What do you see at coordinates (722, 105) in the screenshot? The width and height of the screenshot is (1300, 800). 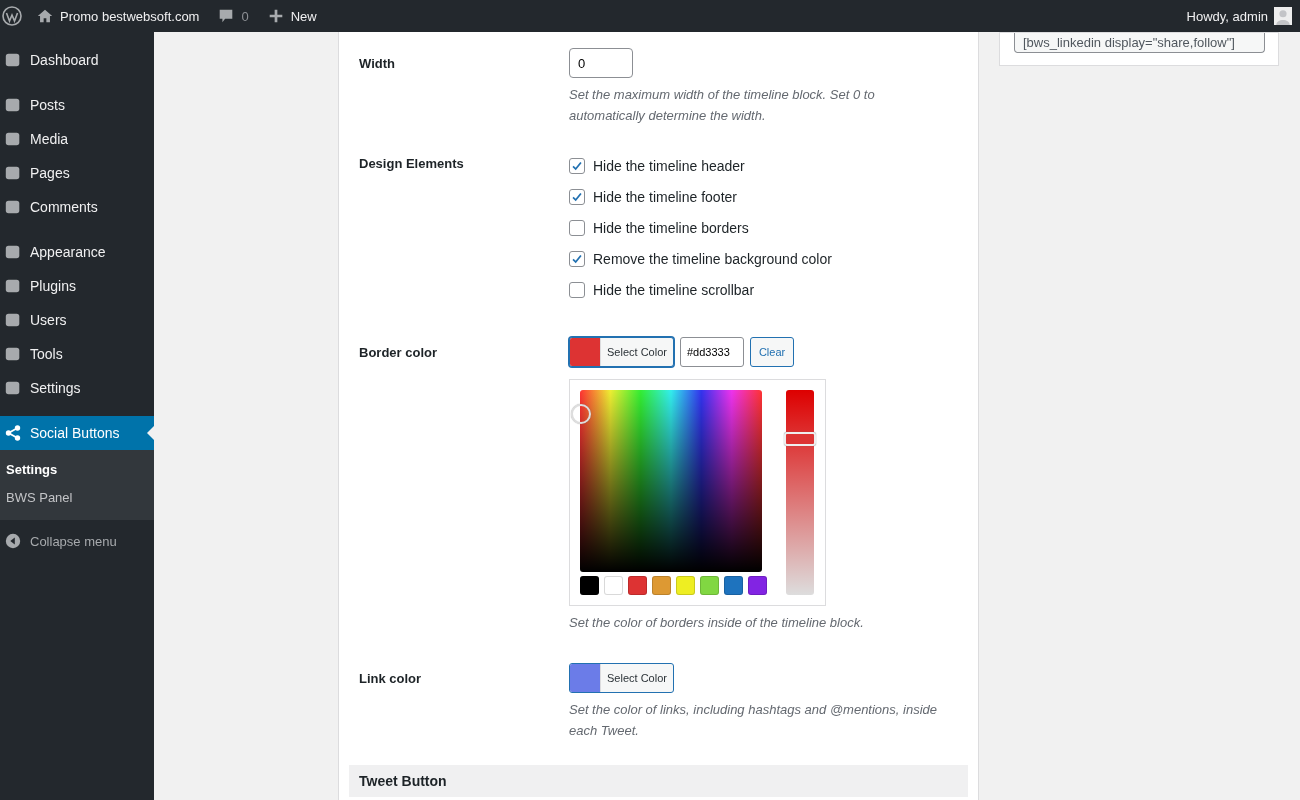 I see `field-description: Set the maximum width of the timeline block. Set 0 to automatically determine the width.` at bounding box center [722, 105].